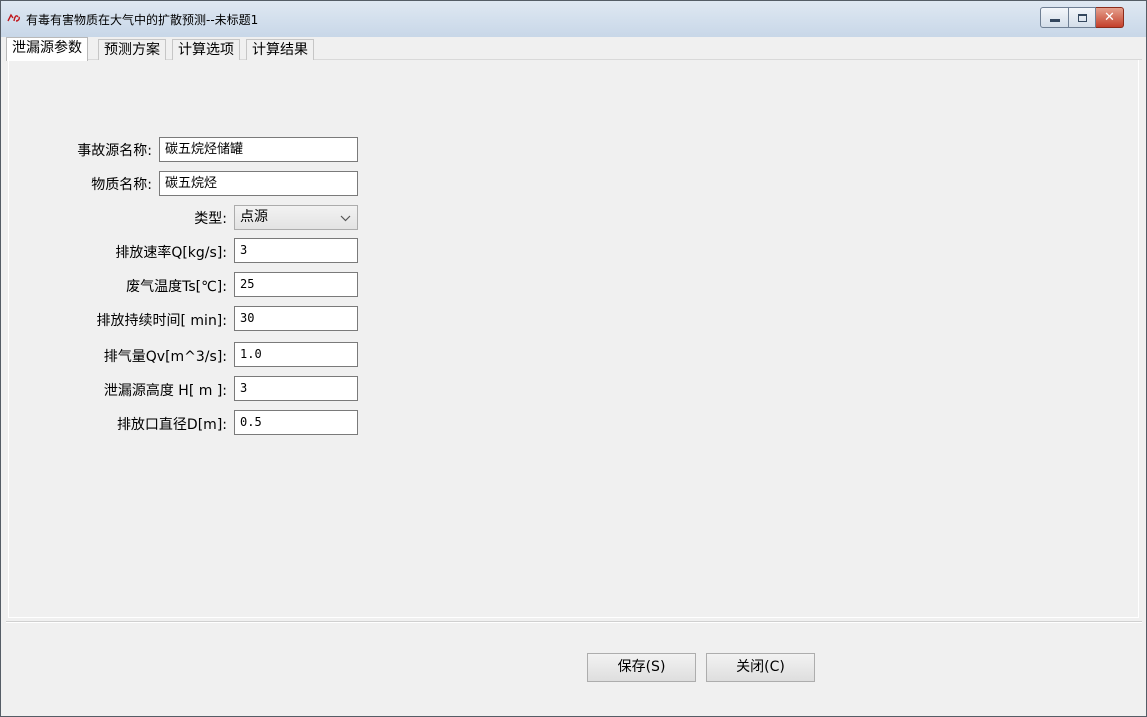  Describe the element at coordinates (280, 49) in the screenshot. I see `tab-calculation-results: 计算结果` at that location.